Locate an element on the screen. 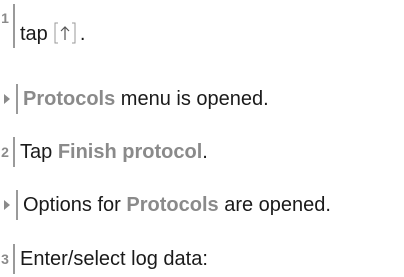  step-prefix: Tap is located at coordinates (39, 152).